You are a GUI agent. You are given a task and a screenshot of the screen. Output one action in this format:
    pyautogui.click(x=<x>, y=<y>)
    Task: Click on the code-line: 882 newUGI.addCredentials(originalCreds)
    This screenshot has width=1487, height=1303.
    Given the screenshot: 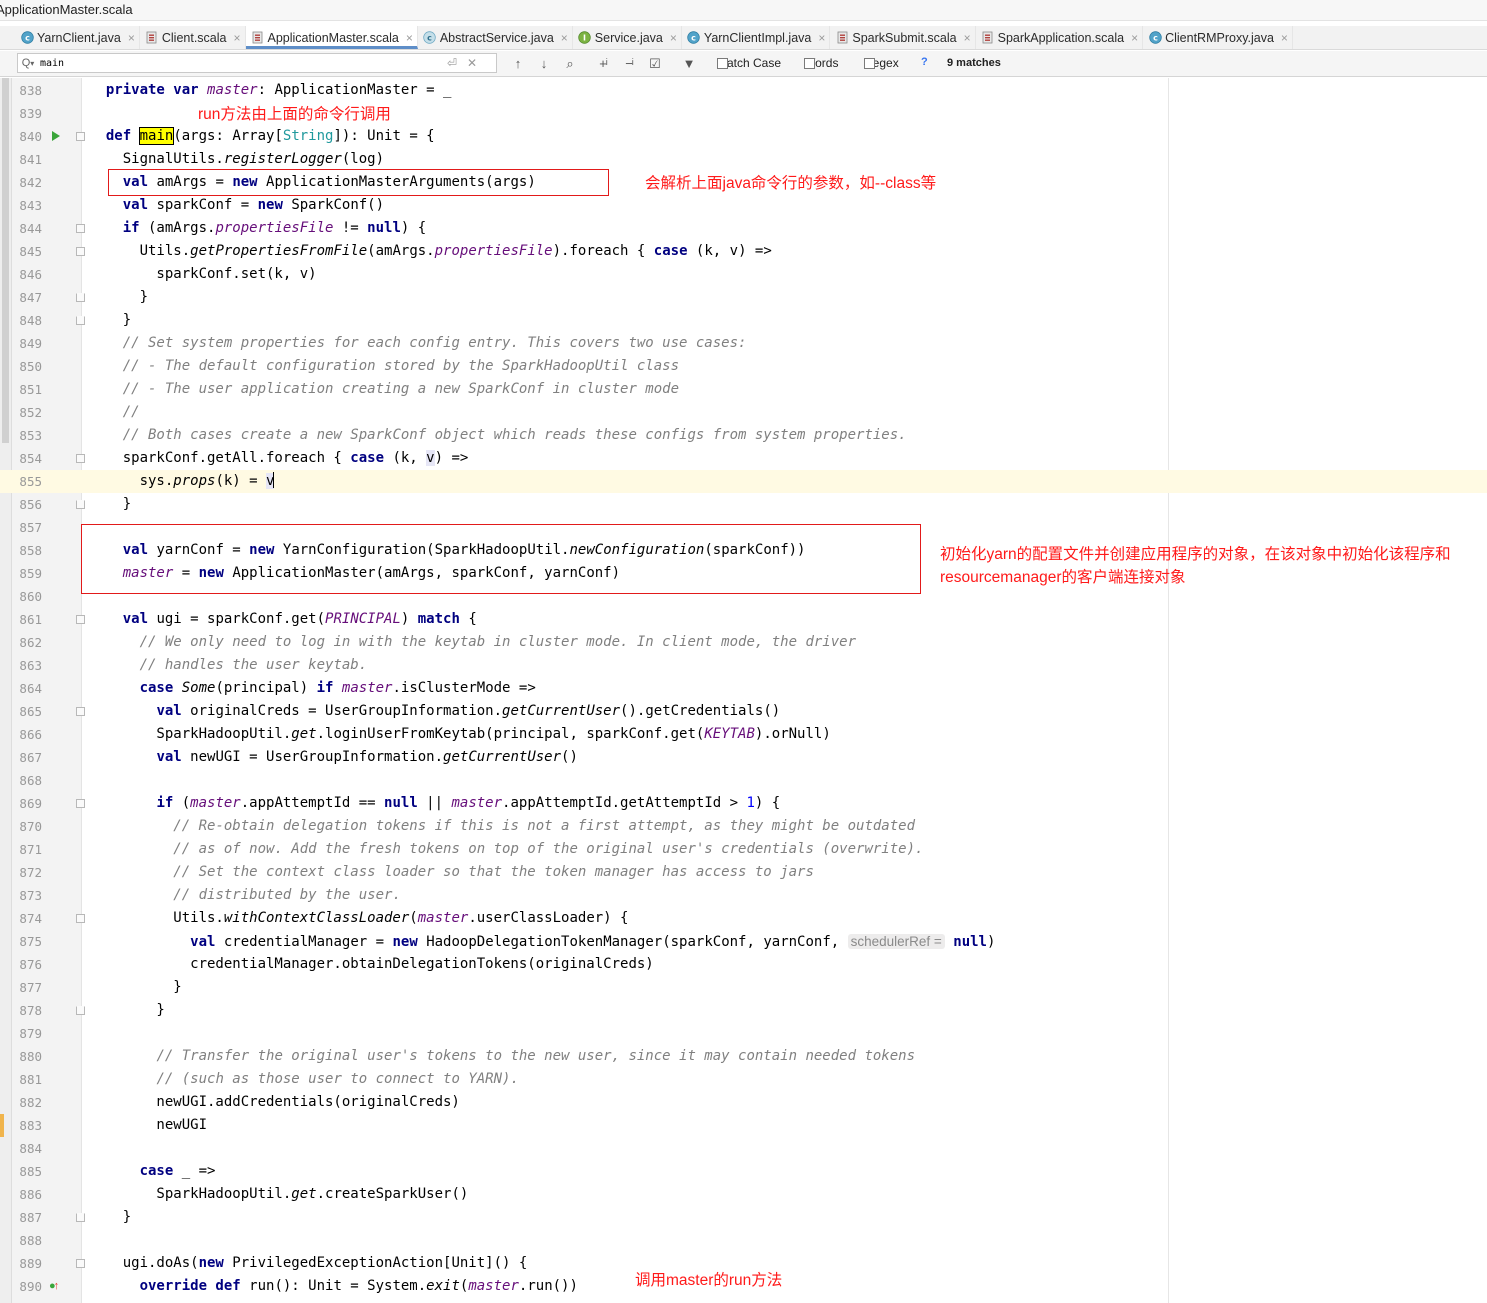 What is the action you would take?
    pyautogui.click(x=743, y=1102)
    